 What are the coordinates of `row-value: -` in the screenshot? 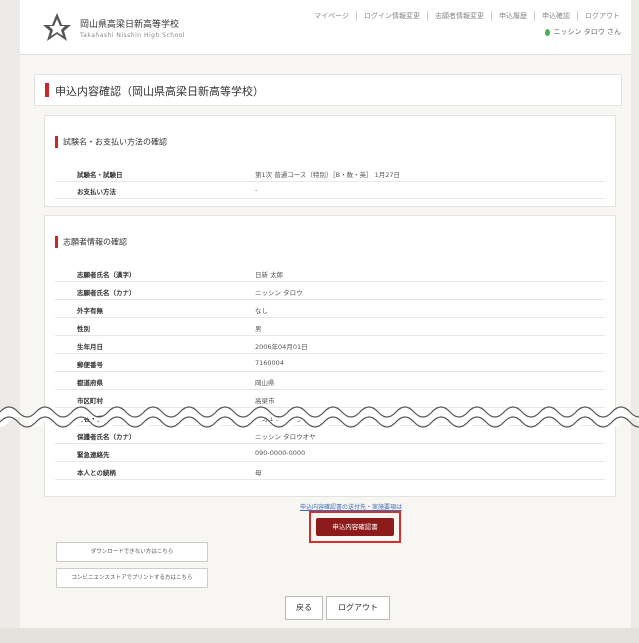 It's located at (256, 190).